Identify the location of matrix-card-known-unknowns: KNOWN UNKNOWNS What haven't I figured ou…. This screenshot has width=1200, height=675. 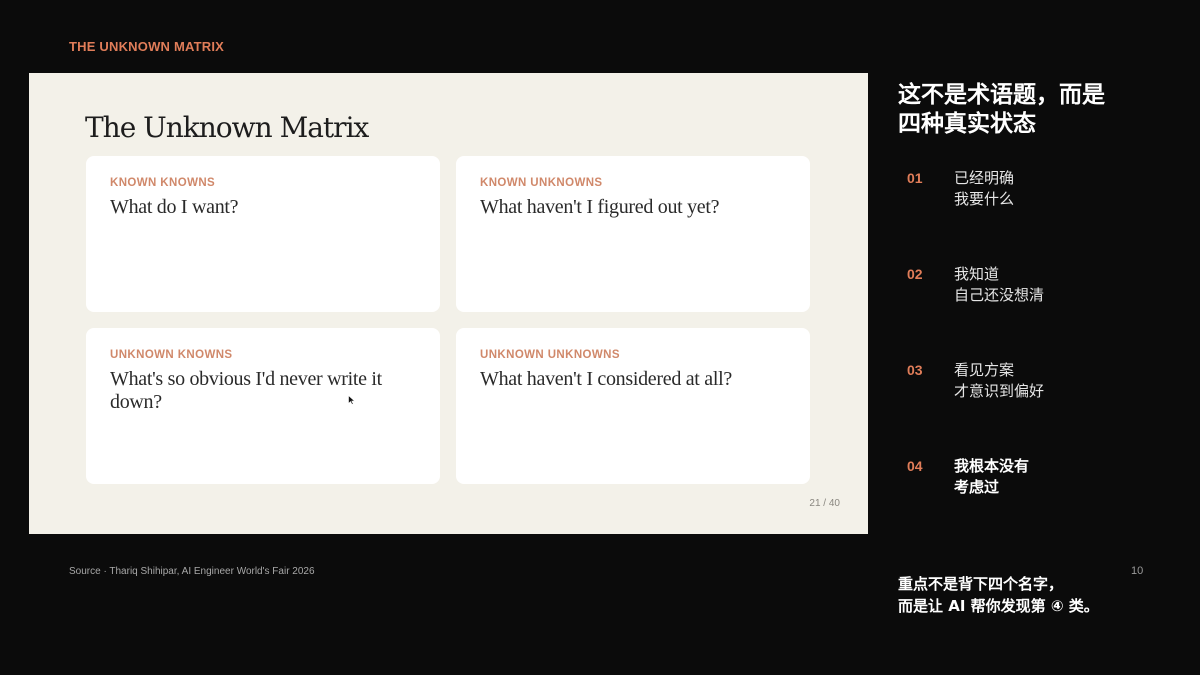
(633, 234).